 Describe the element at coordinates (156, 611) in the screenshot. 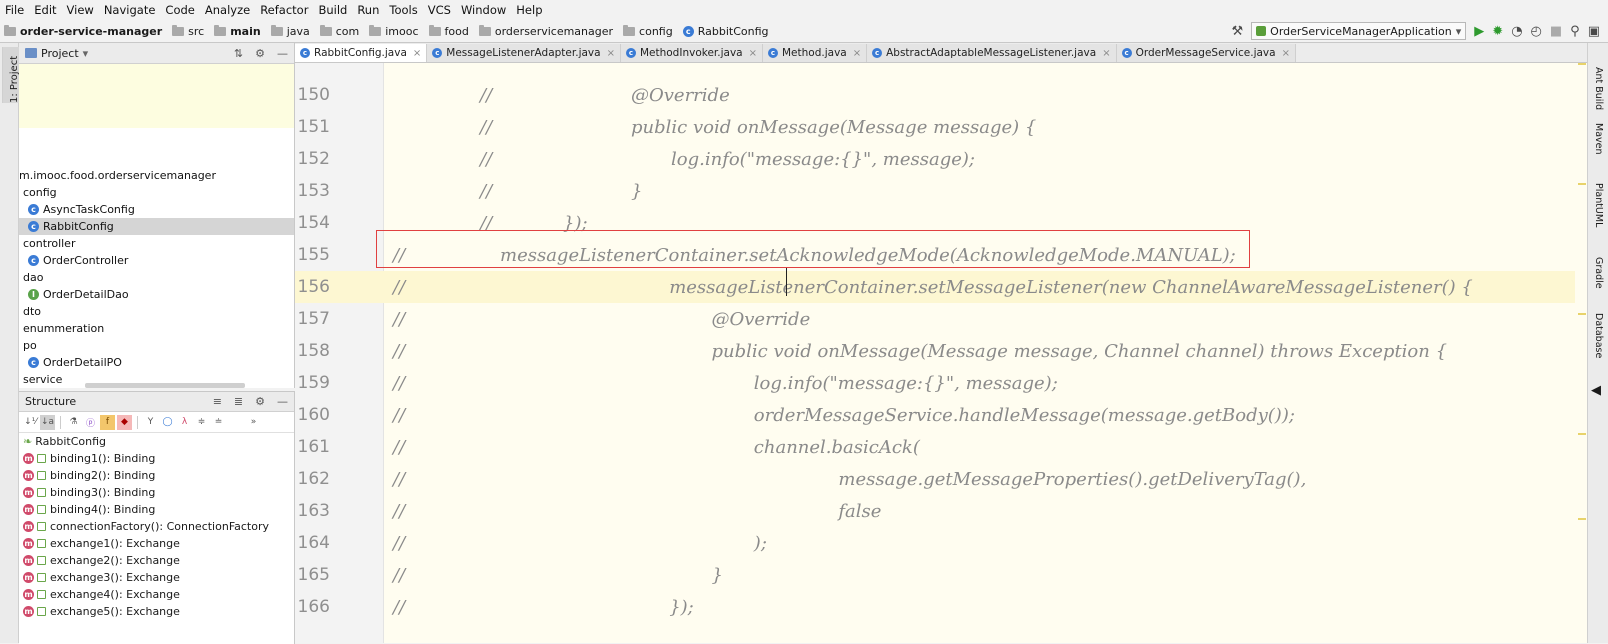

I see `structure-member: mexchange5(): Exchange` at that location.